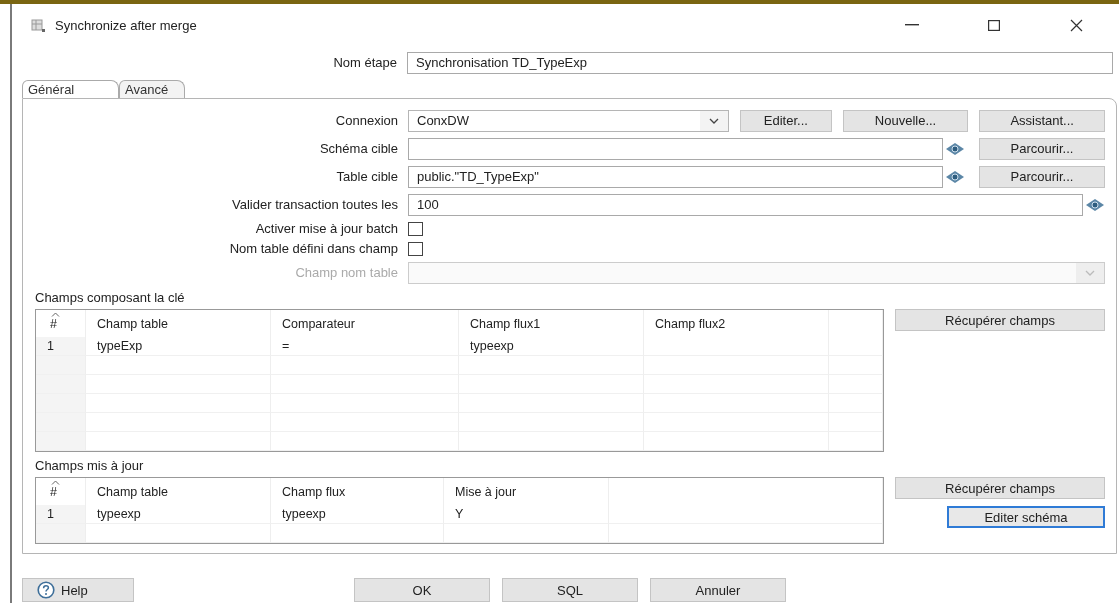  Describe the element at coordinates (366, 120) in the screenshot. I see `field-label: Connexion` at that location.